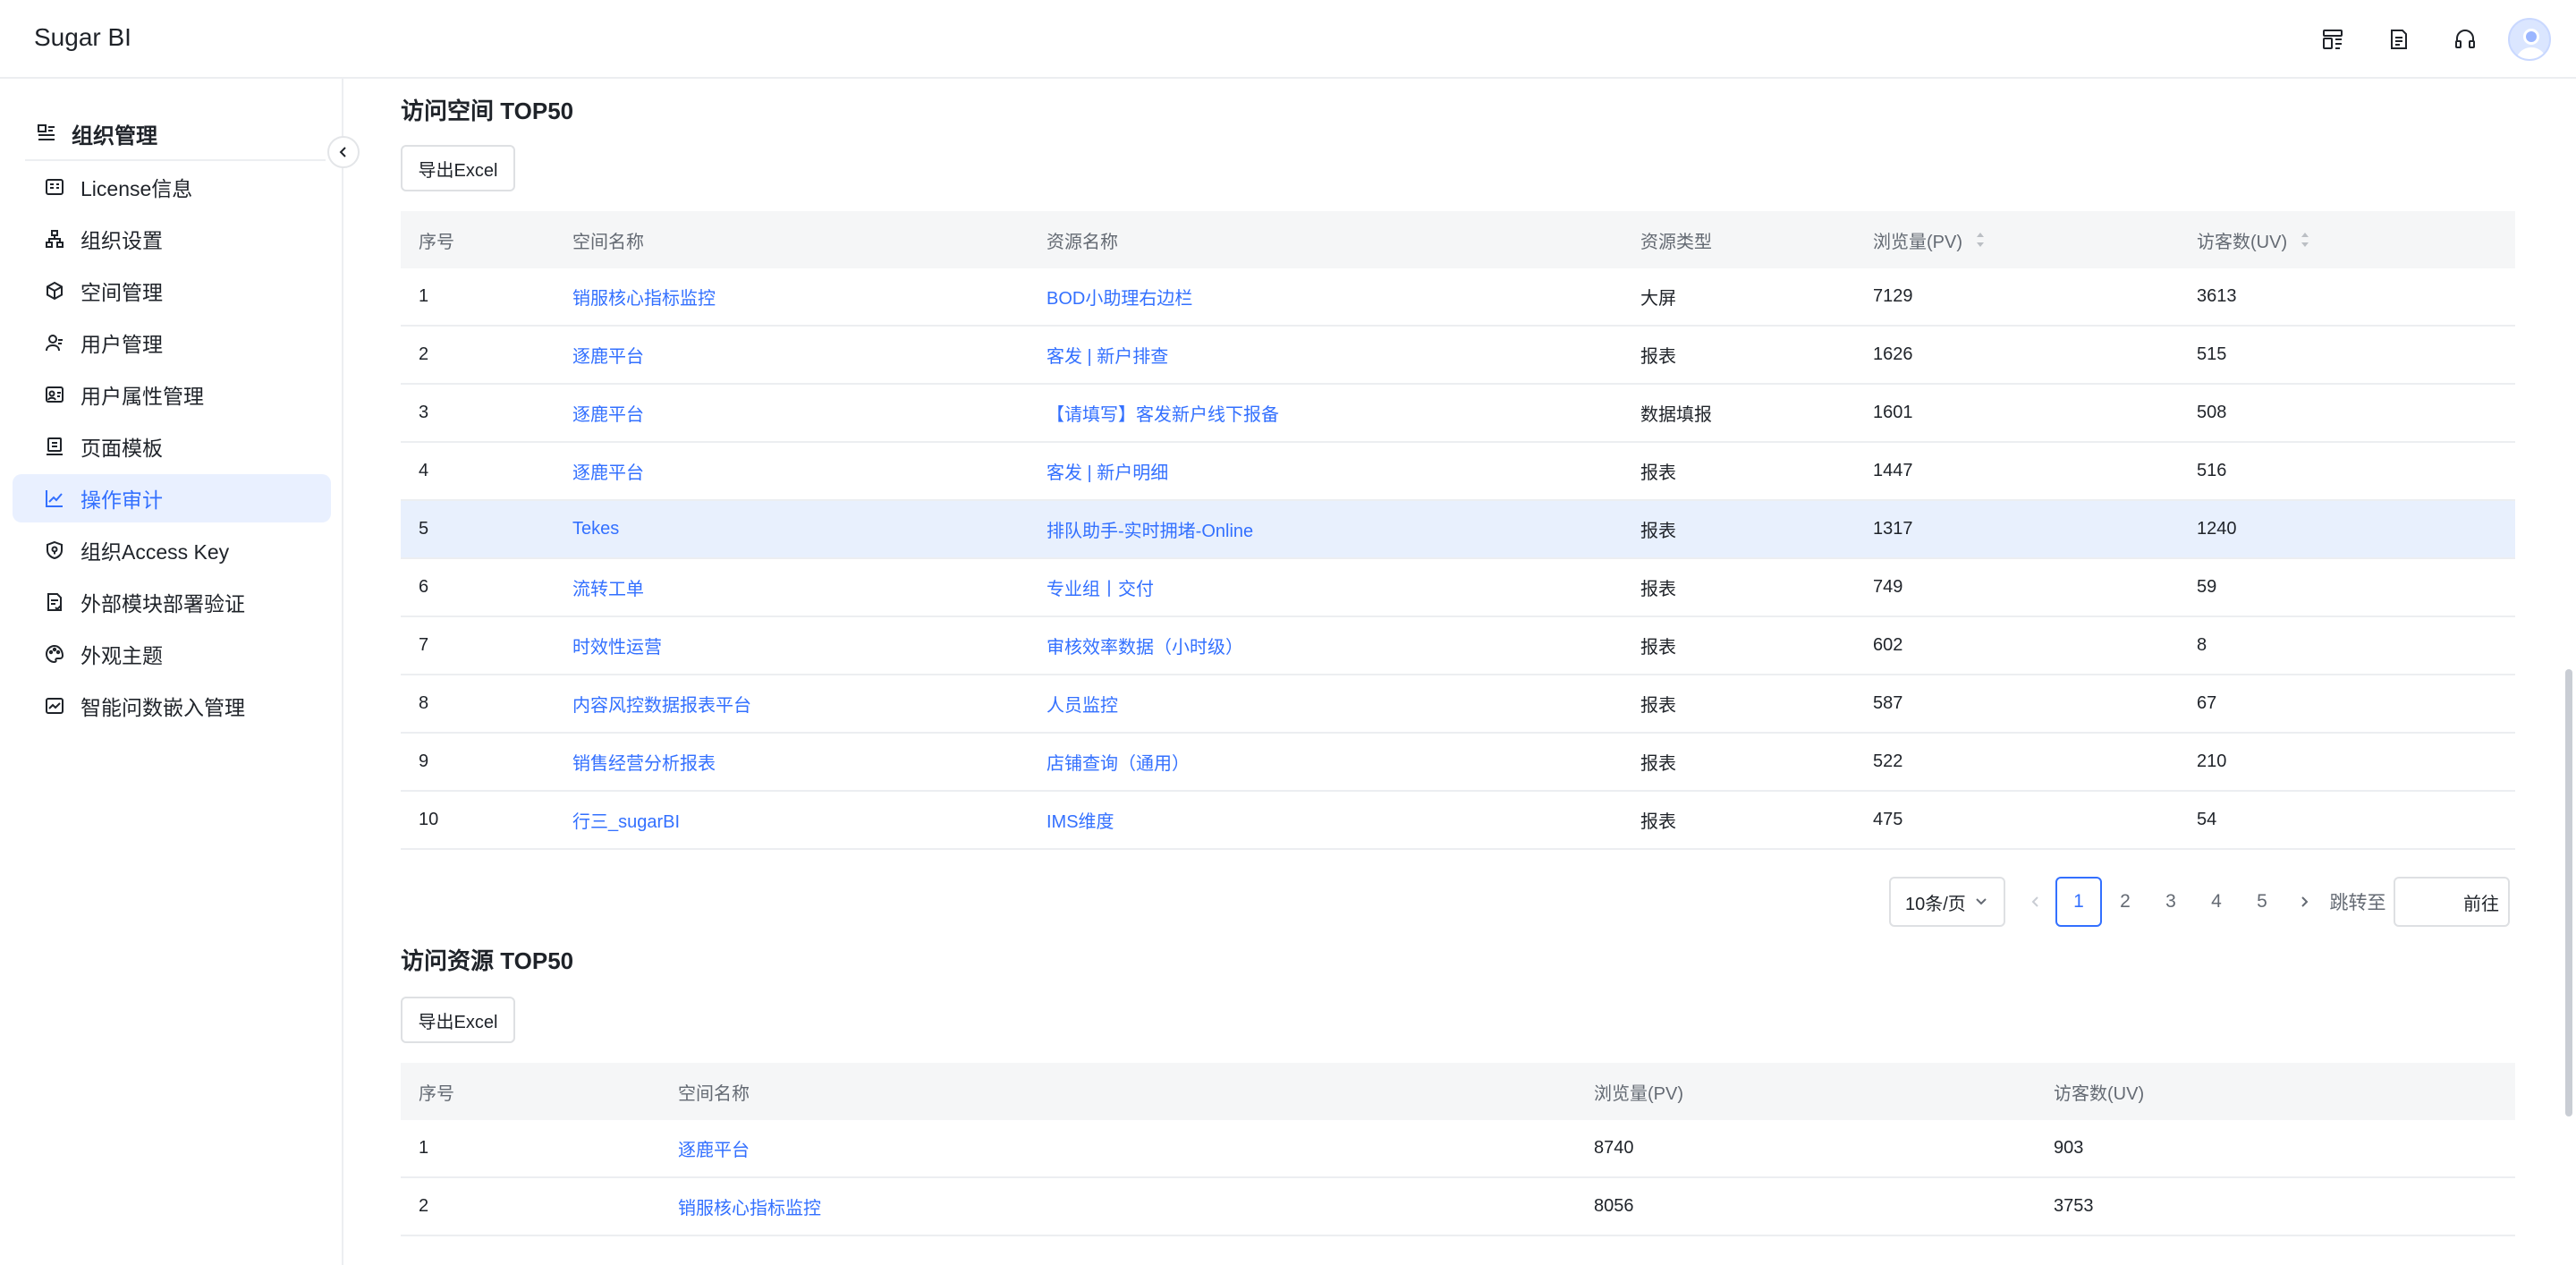  Describe the element at coordinates (343, 152) in the screenshot. I see `sidebar-collapse-button` at that location.